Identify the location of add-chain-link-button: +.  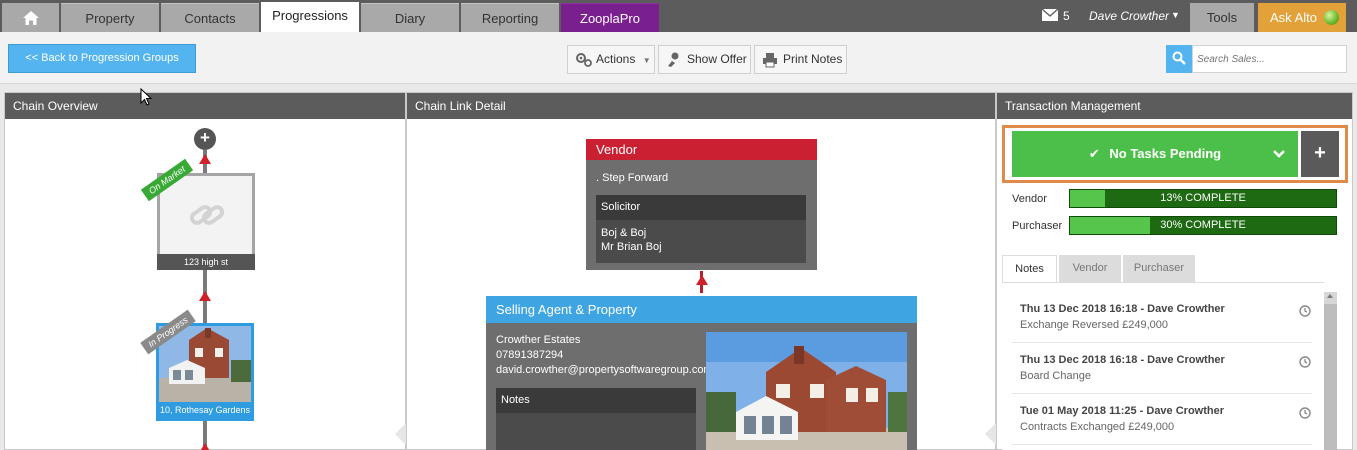
(205, 139).